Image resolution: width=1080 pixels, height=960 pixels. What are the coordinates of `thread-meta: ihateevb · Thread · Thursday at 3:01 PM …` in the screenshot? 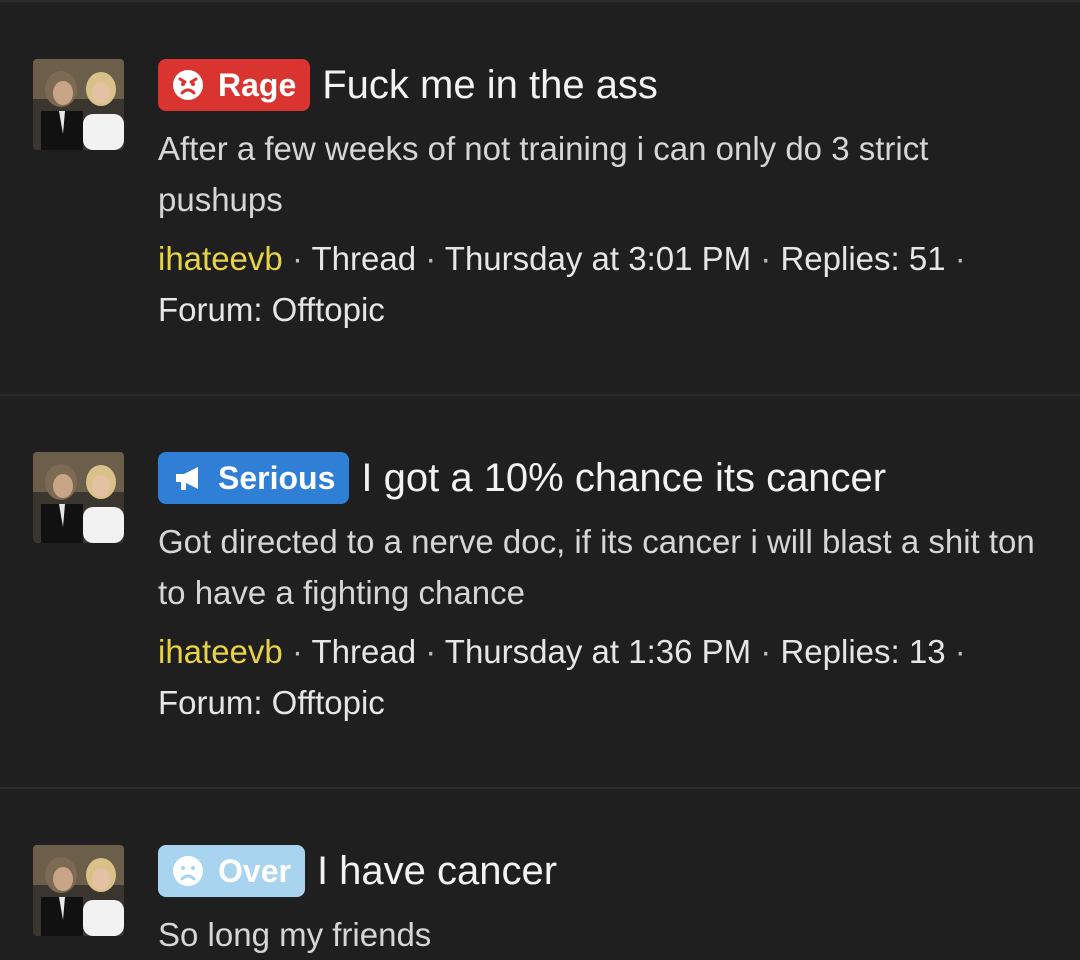 It's located at (562, 284).